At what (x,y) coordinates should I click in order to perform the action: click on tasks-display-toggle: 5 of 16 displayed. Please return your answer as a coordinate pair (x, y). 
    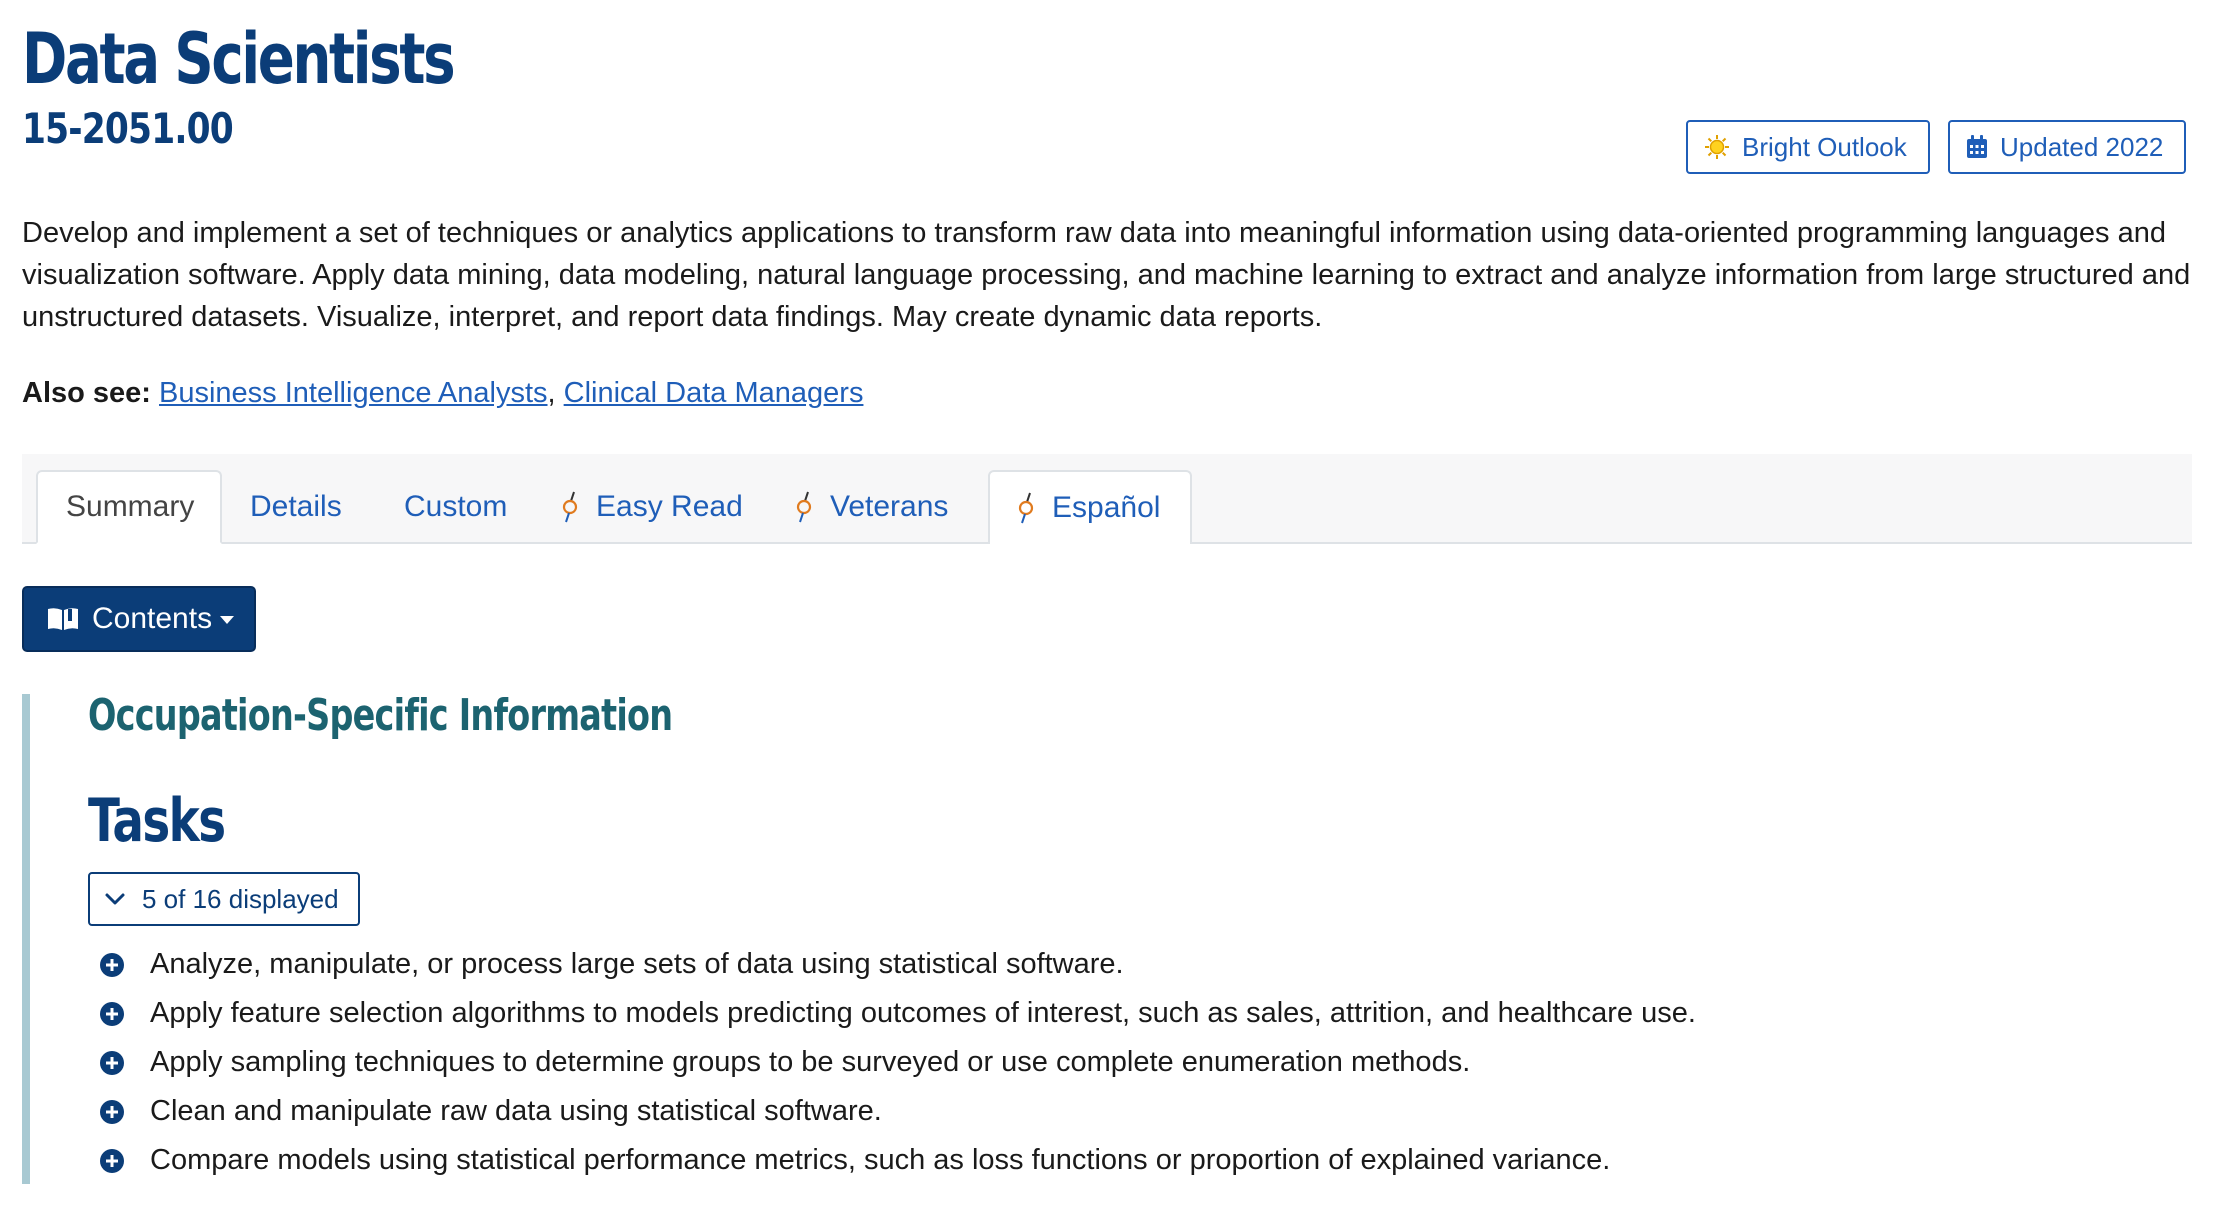
    Looking at the image, I should click on (224, 899).